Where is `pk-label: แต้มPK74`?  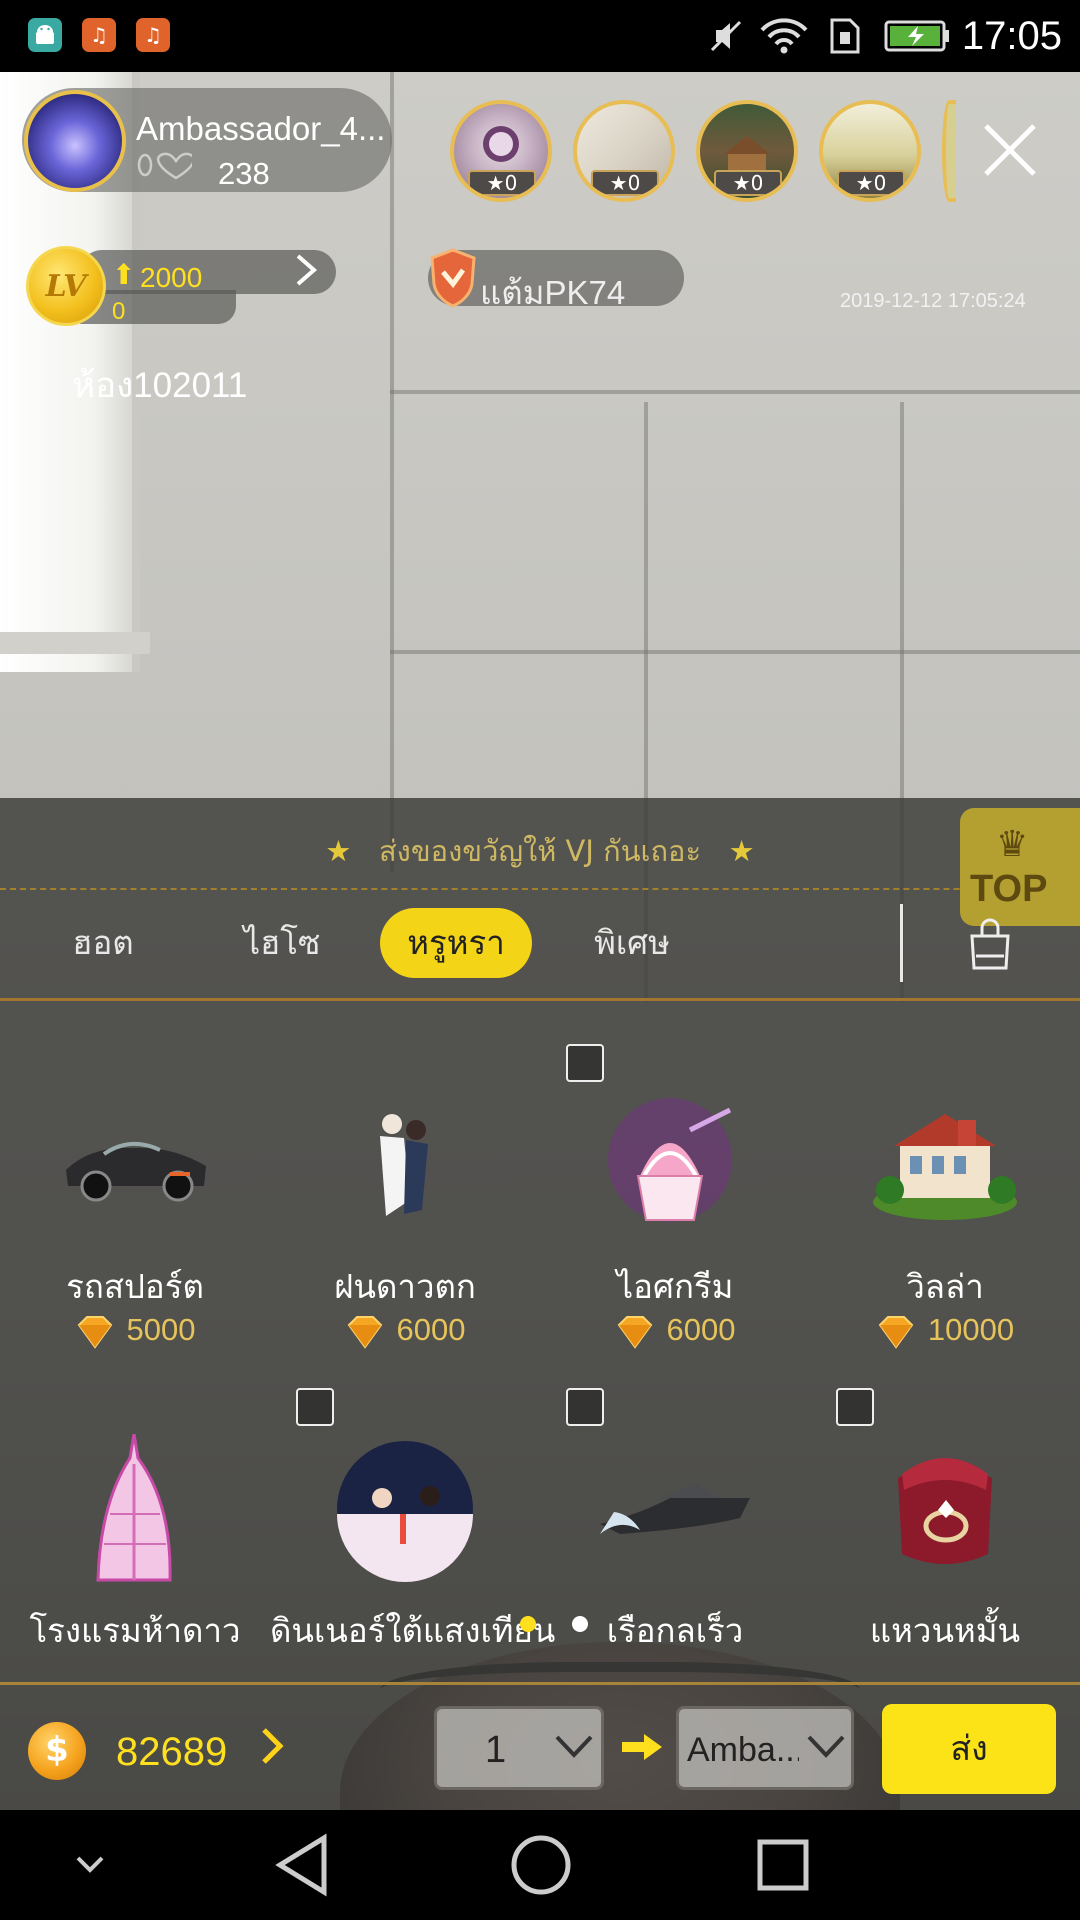
pk-label: แต้มPK74 is located at coordinates (553, 292).